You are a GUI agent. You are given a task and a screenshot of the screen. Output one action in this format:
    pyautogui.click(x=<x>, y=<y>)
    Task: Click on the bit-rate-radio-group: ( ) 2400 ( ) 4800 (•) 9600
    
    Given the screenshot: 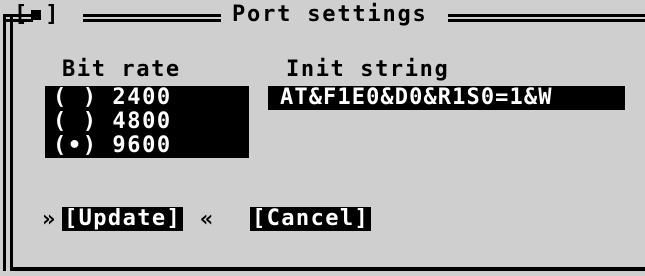 What is the action you would take?
    pyautogui.click(x=147, y=122)
    